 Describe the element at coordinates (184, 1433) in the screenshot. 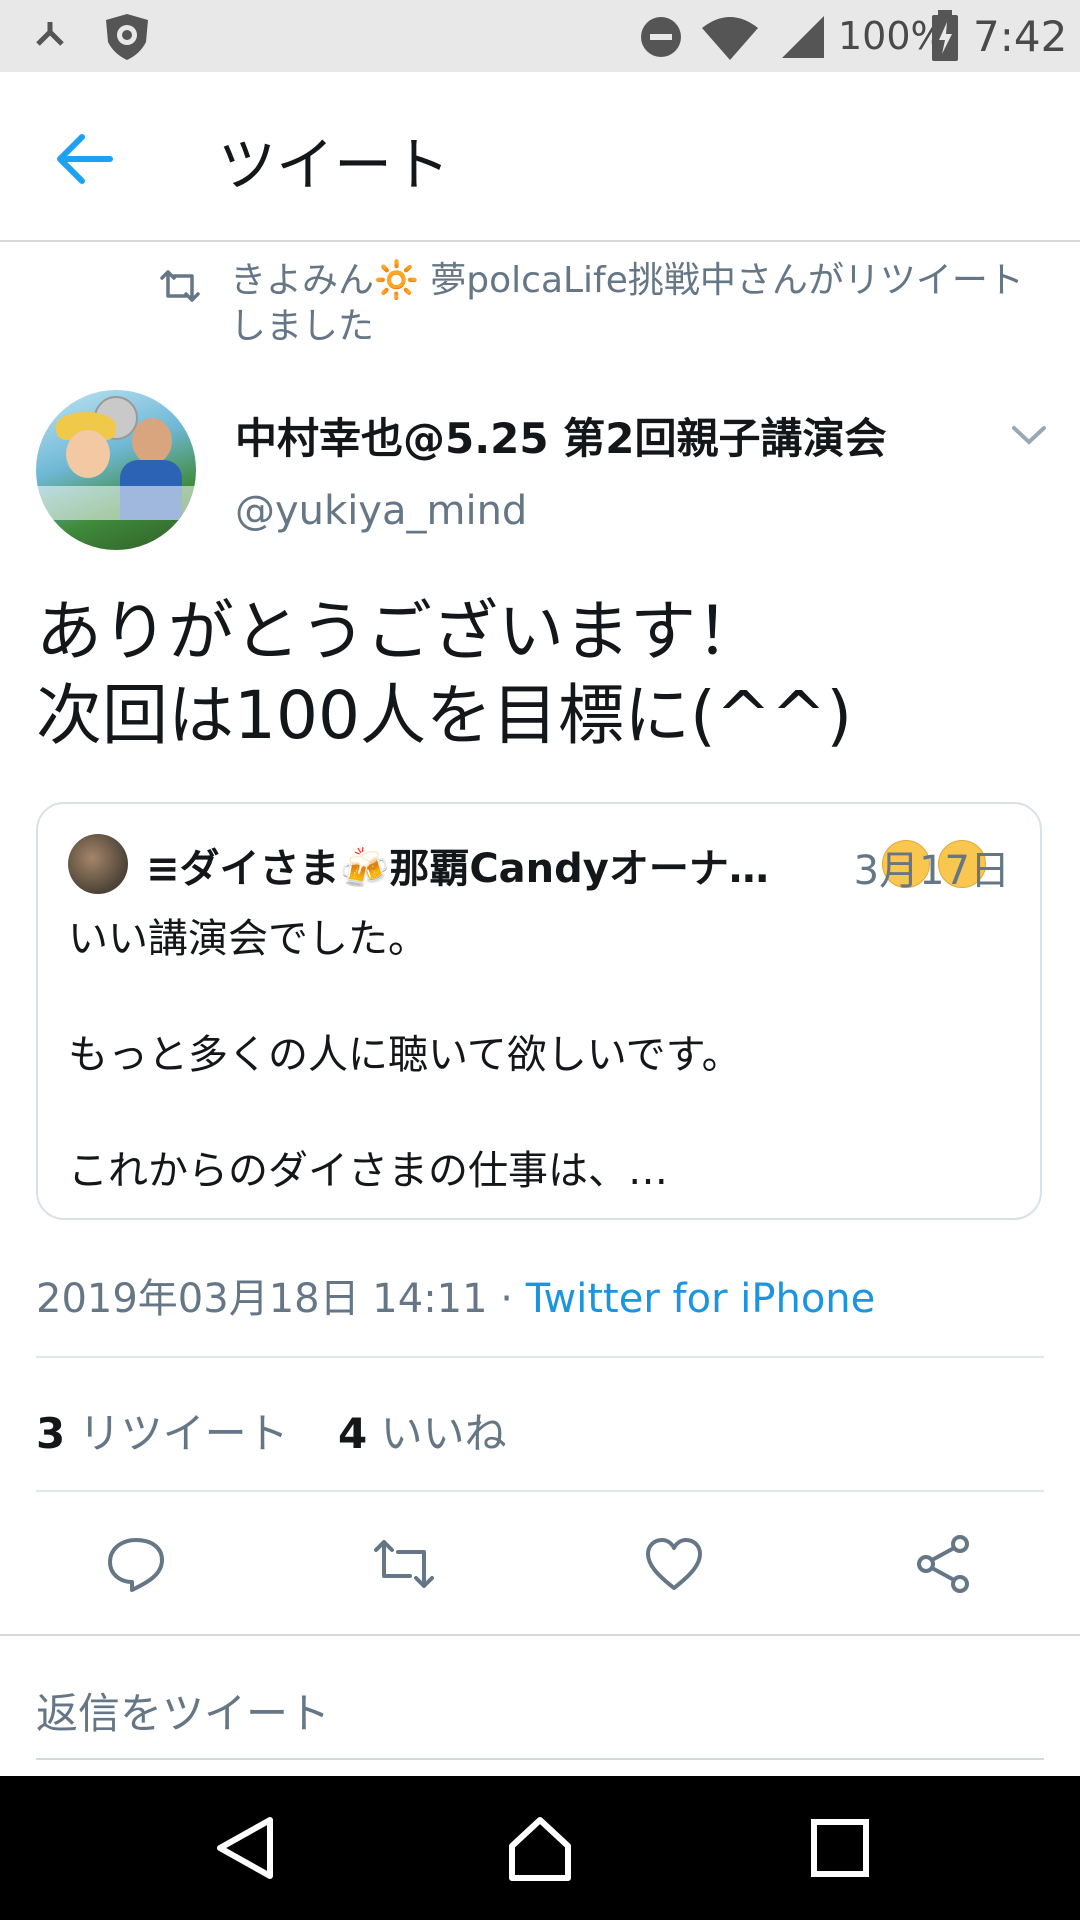

I see `retweet-label: リツイート` at that location.